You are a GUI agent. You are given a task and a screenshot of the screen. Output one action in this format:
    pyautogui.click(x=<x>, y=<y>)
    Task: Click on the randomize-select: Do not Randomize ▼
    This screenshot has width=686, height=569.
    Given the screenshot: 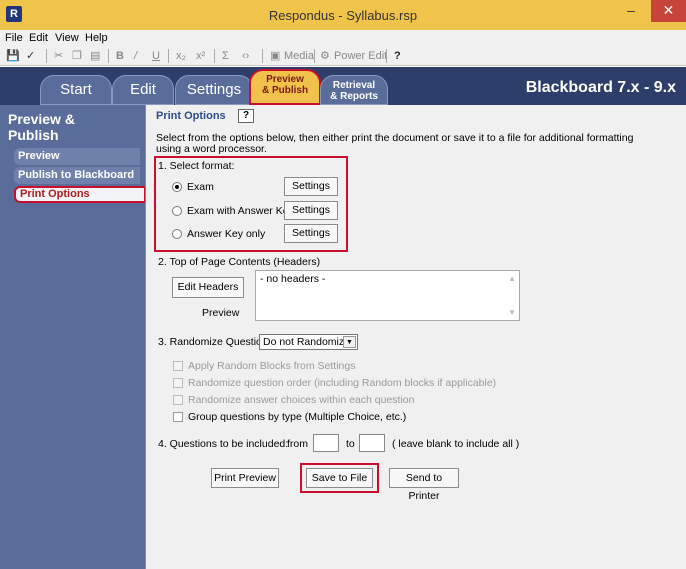 What is the action you would take?
    pyautogui.click(x=308, y=342)
    